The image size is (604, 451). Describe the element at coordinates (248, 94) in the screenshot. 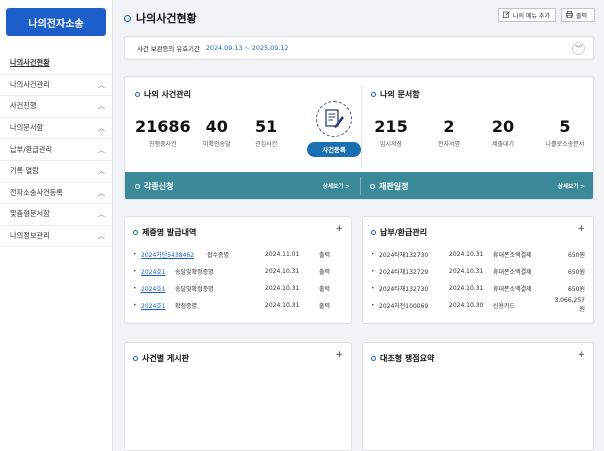

I see `case-mgmt-title: 나의 사건관리` at that location.